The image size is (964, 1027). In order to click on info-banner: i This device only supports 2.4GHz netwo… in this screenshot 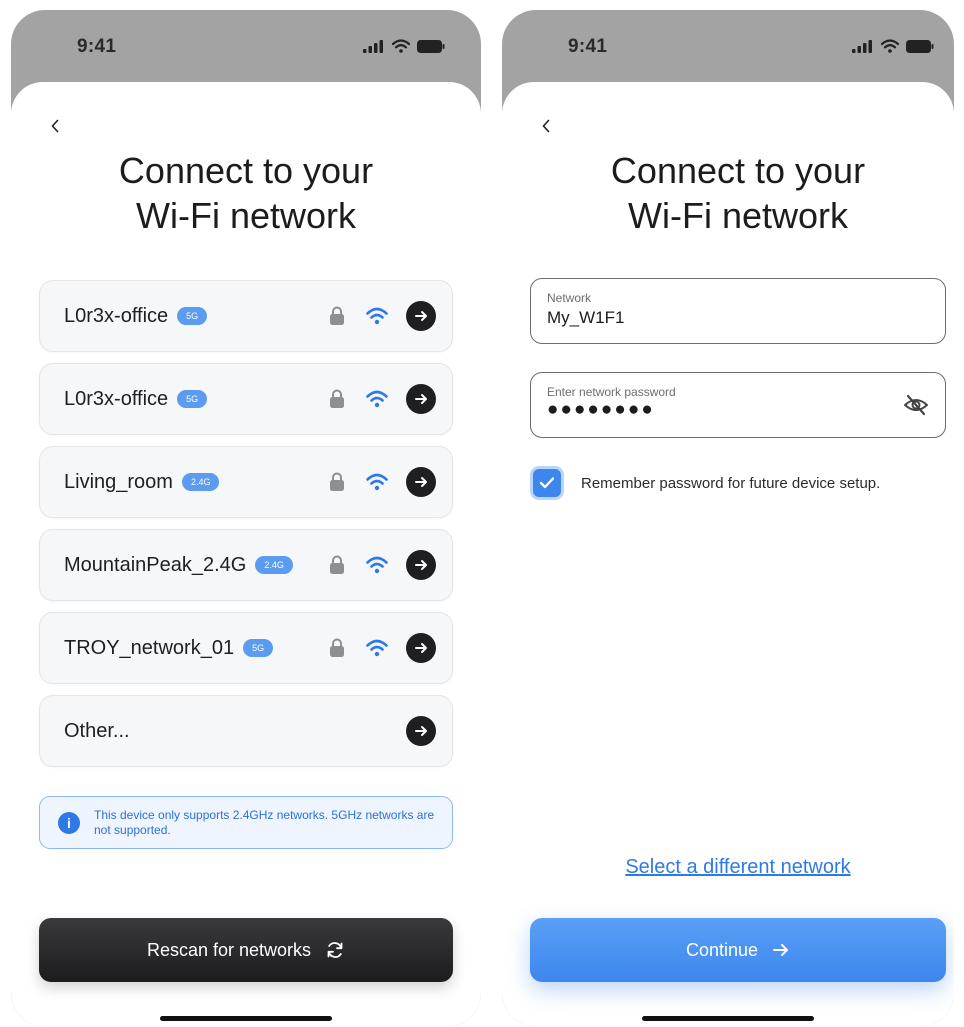, I will do `click(246, 822)`.